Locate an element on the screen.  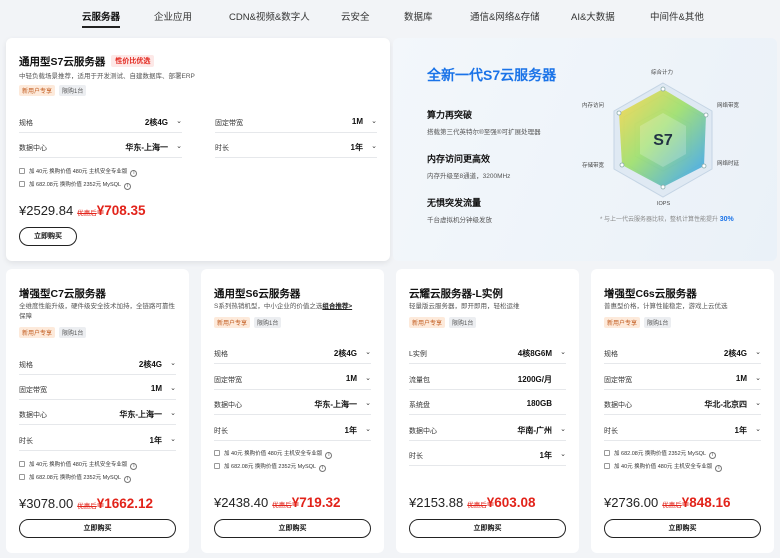
tab-cloud-security: 云安全 is located at coordinates (355, 16).